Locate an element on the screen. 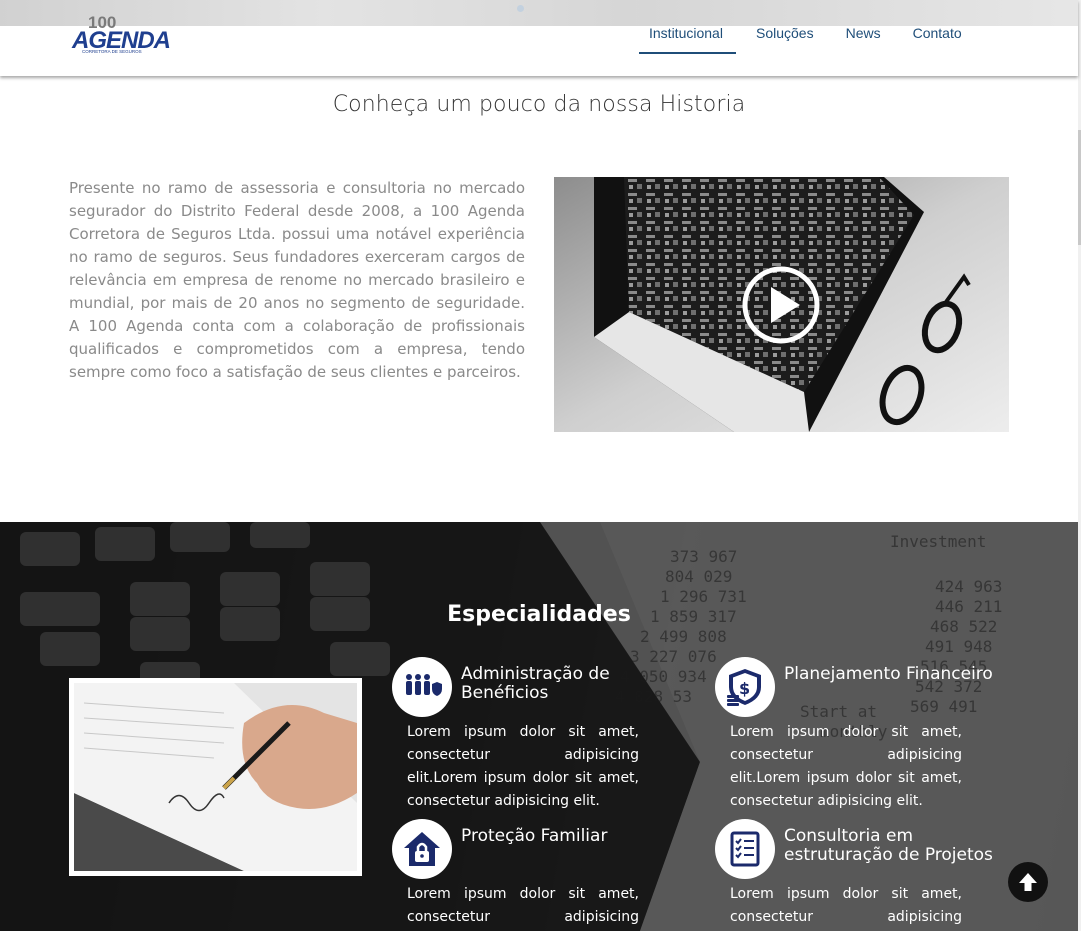 The height and width of the screenshot is (931, 1081). logo-tagline: CORRETORA DE SEGUROS is located at coordinates (112, 51).